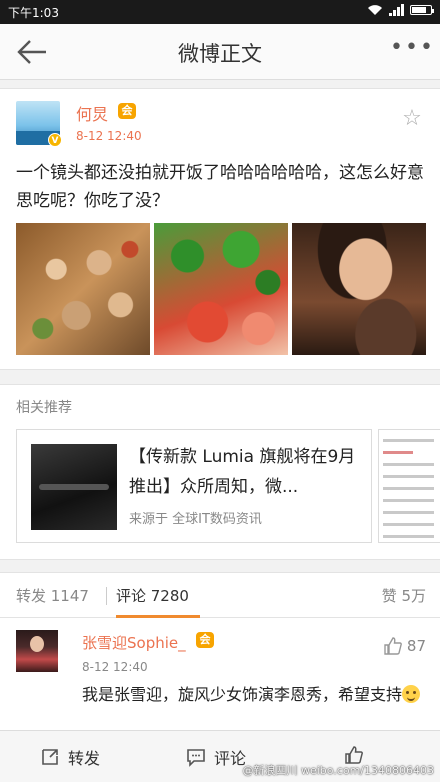 This screenshot has height=782, width=440. Describe the element at coordinates (411, 694) in the screenshot. I see `smile-emoji-icon` at that location.